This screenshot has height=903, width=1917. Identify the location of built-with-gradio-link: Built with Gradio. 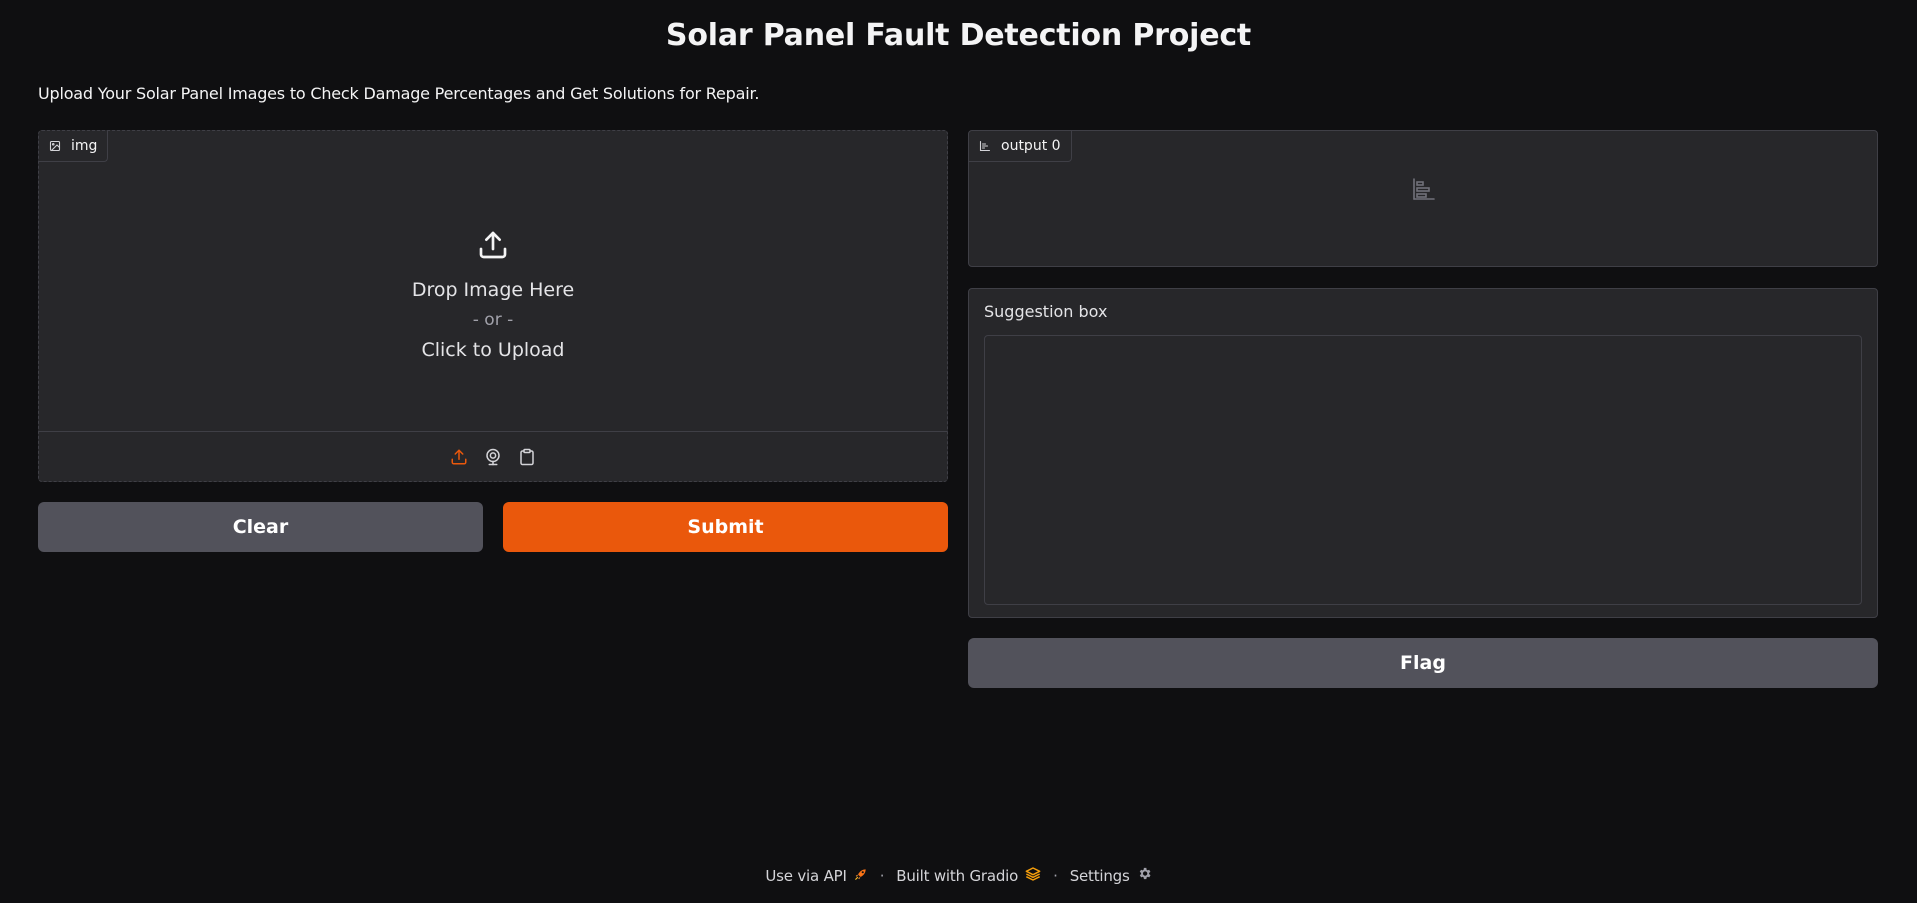
(968, 876).